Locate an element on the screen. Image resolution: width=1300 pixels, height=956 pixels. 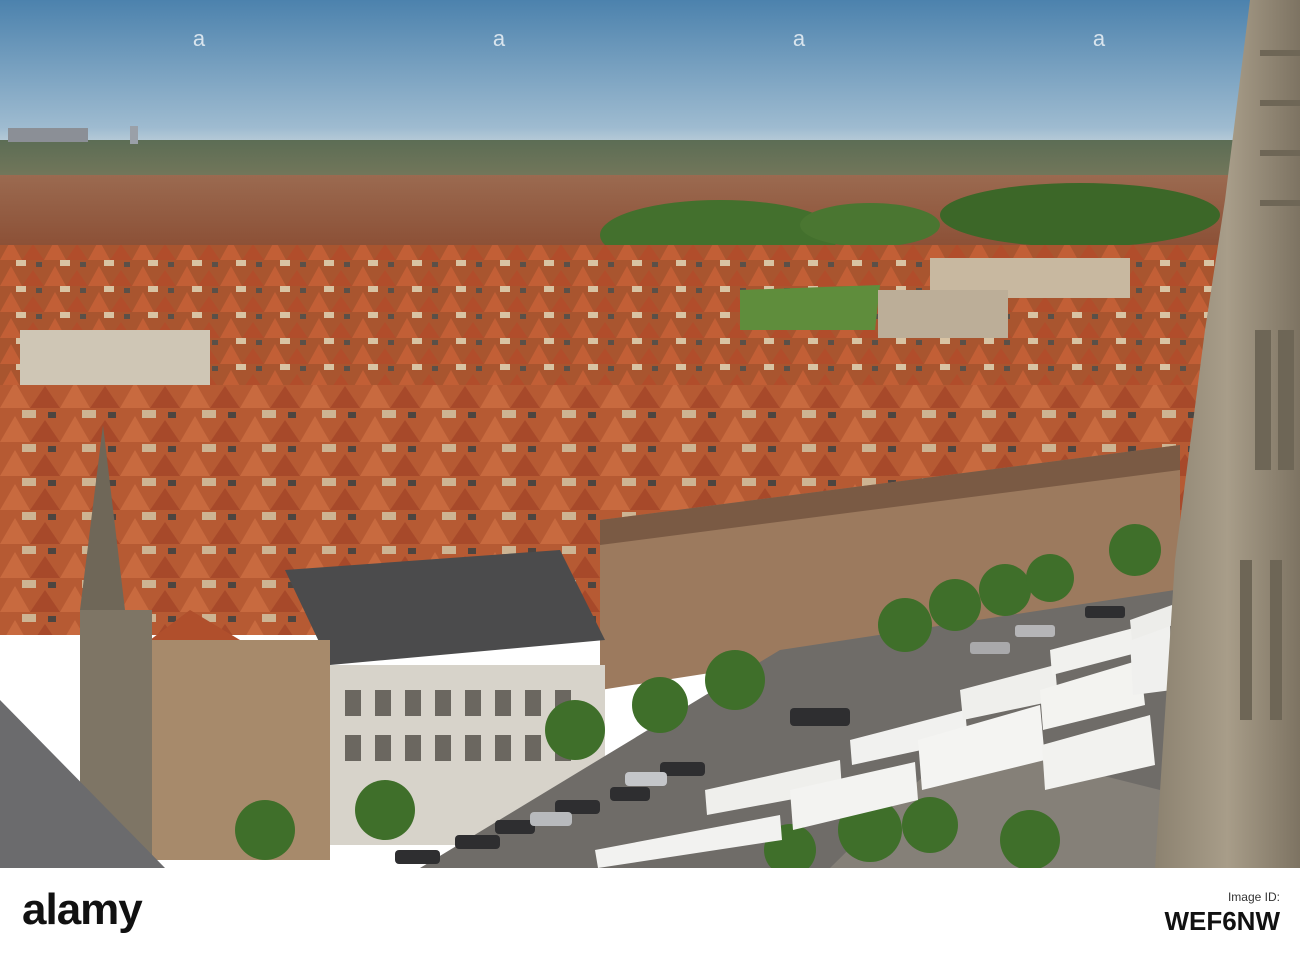
alamy-logo: alamy is located at coordinates (82, 909).